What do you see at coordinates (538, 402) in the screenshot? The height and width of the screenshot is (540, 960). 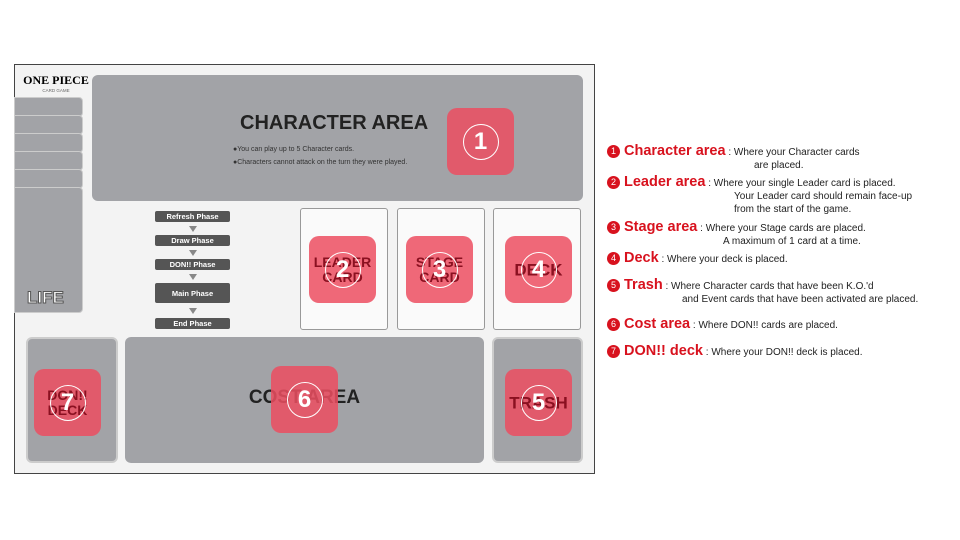 I see `badge-5: TRASH 5` at bounding box center [538, 402].